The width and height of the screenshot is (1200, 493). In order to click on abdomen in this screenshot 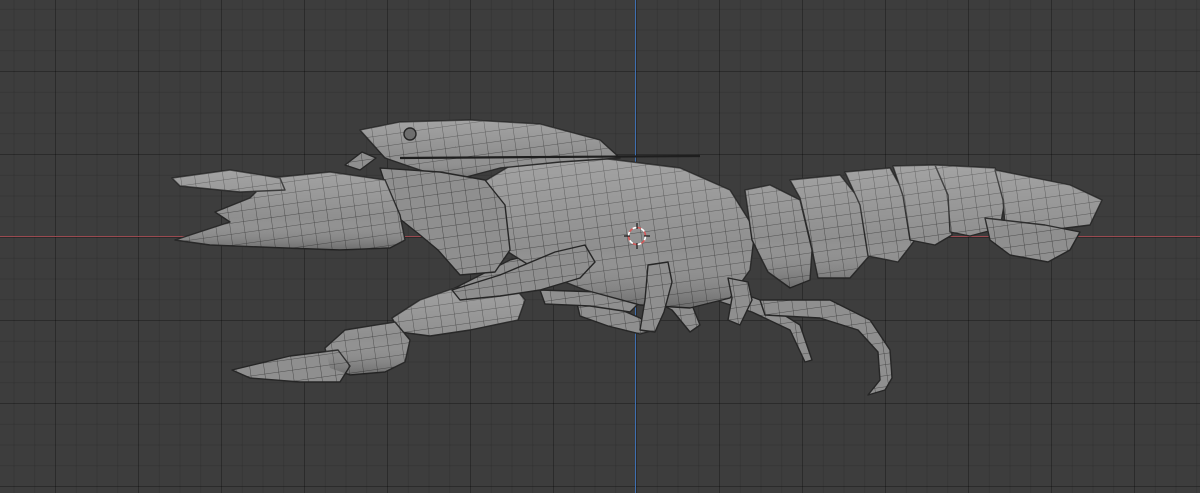, I will do `click(923, 226)`.